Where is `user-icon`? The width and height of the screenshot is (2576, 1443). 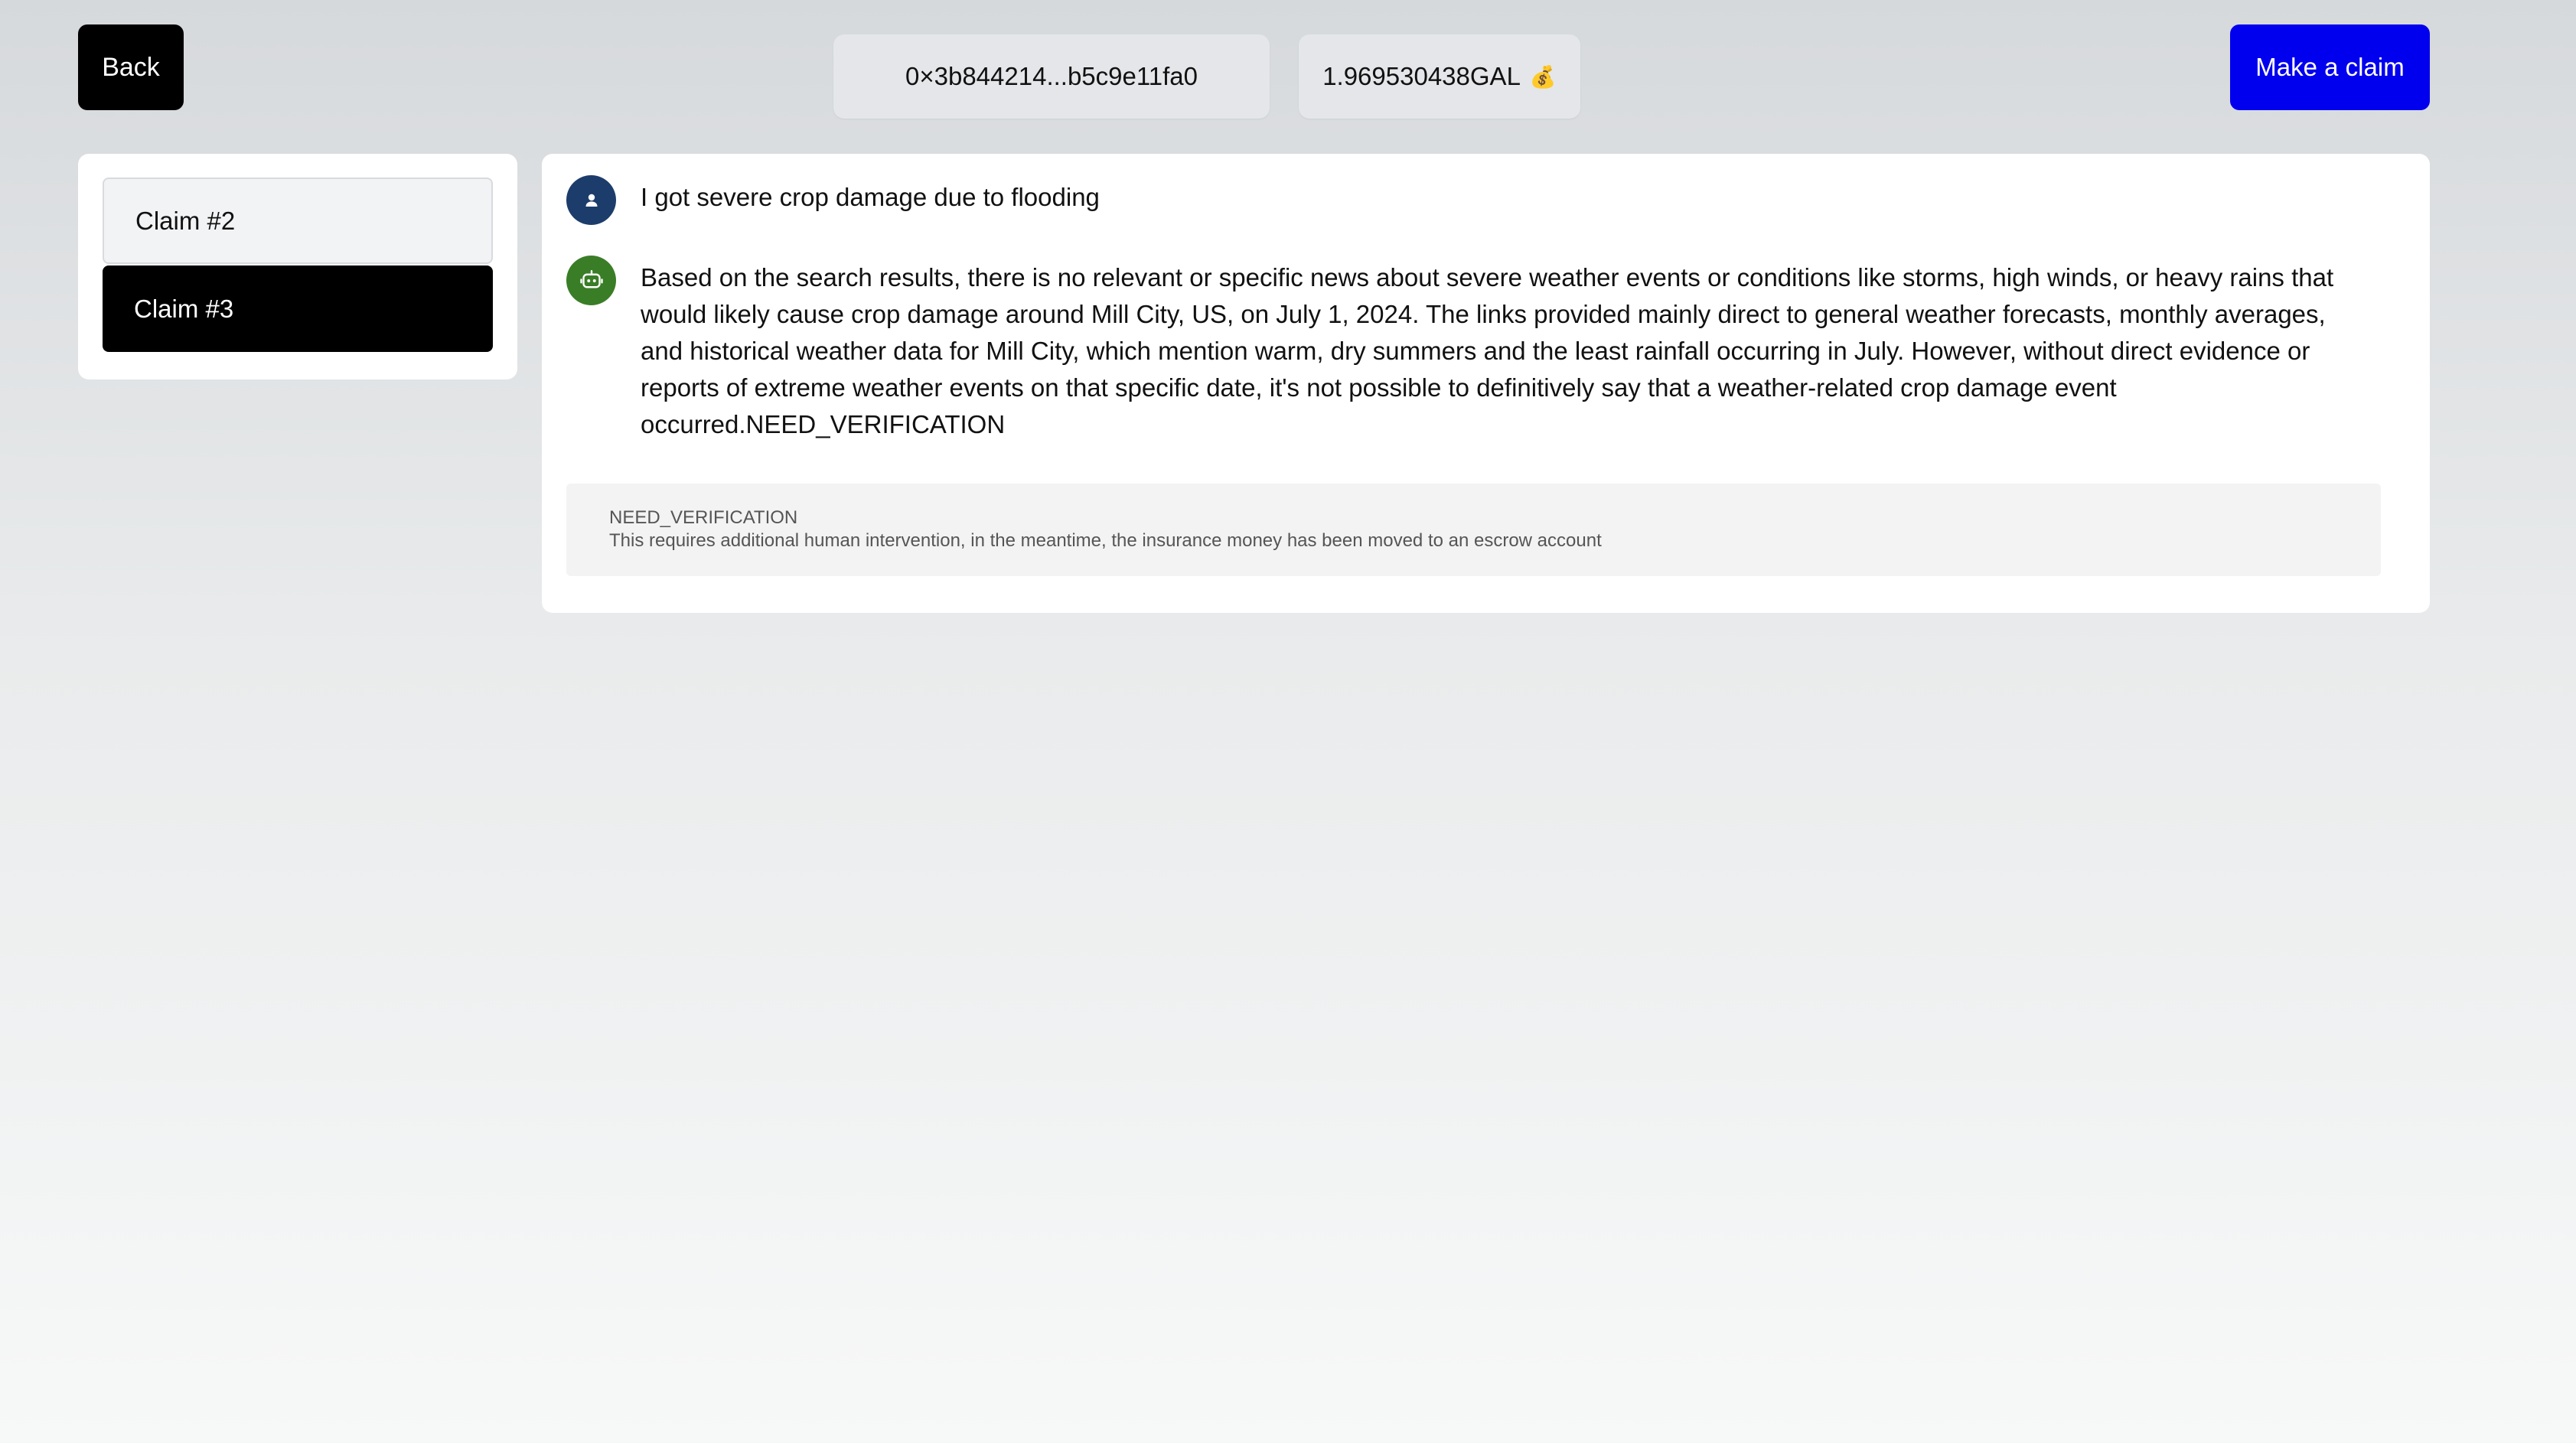
user-icon is located at coordinates (591, 200).